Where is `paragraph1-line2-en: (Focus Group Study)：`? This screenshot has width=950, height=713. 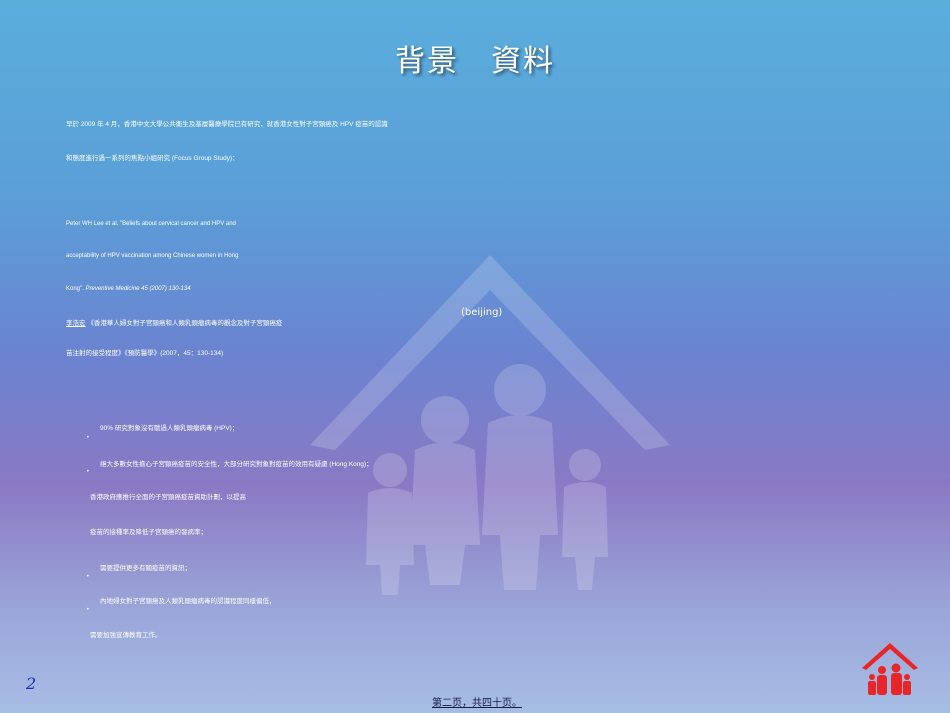 paragraph1-line2-en: (Focus Group Study)： is located at coordinates (205, 158).